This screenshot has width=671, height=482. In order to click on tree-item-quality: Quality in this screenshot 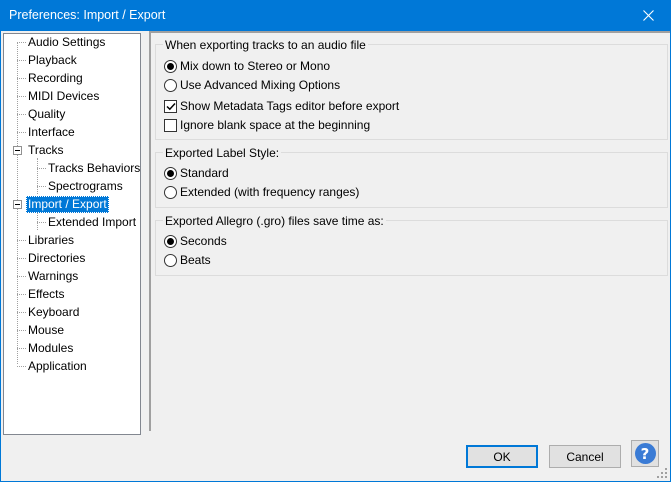, I will do `click(46, 114)`.